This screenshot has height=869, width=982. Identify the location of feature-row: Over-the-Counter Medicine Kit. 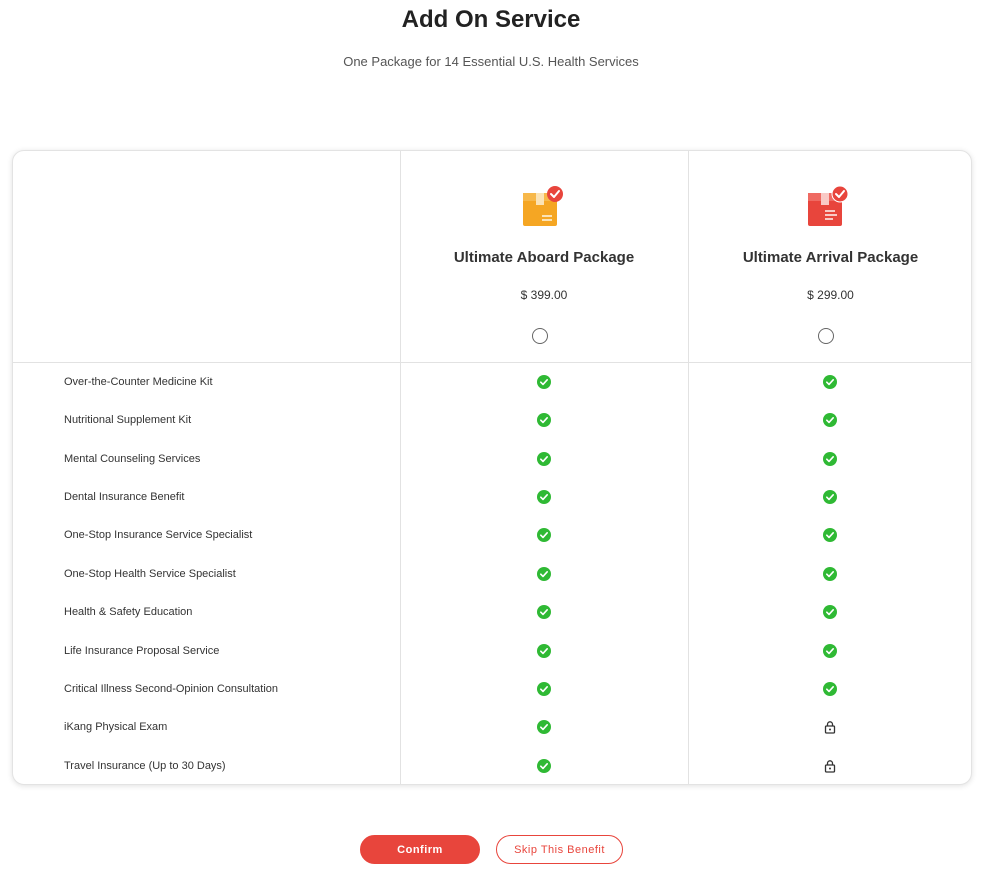
(492, 382).